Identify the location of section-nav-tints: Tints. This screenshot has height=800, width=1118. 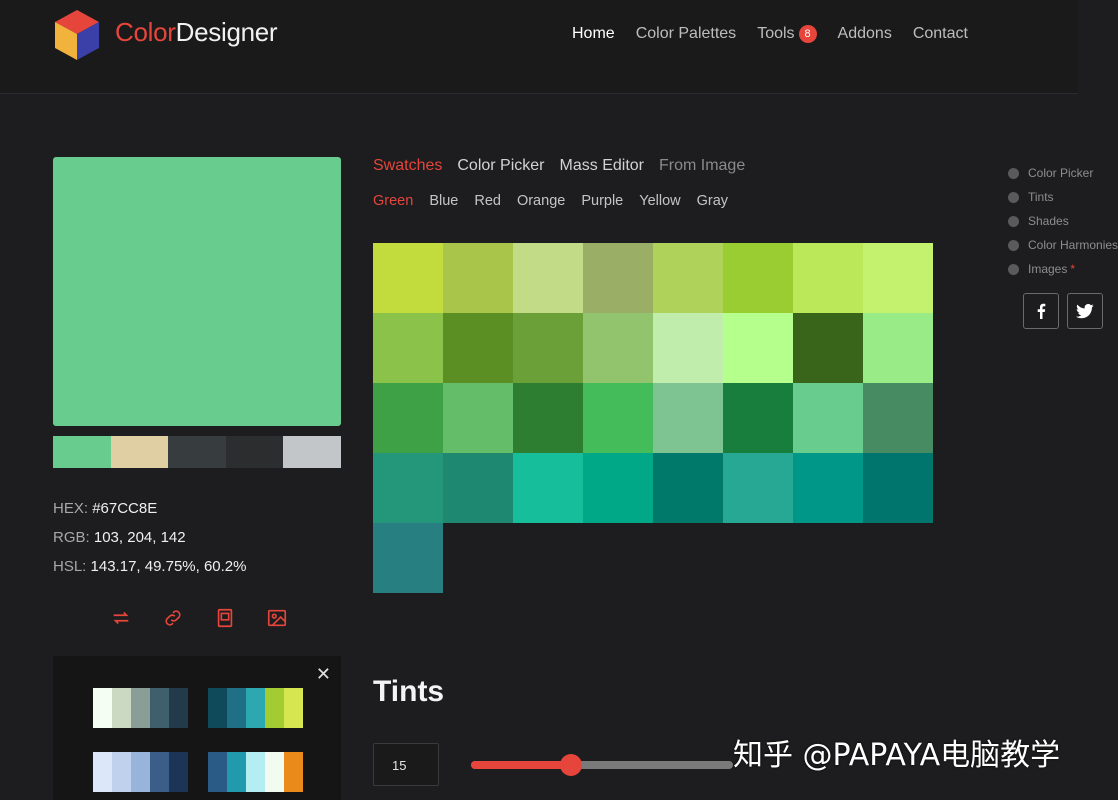
(1063, 197).